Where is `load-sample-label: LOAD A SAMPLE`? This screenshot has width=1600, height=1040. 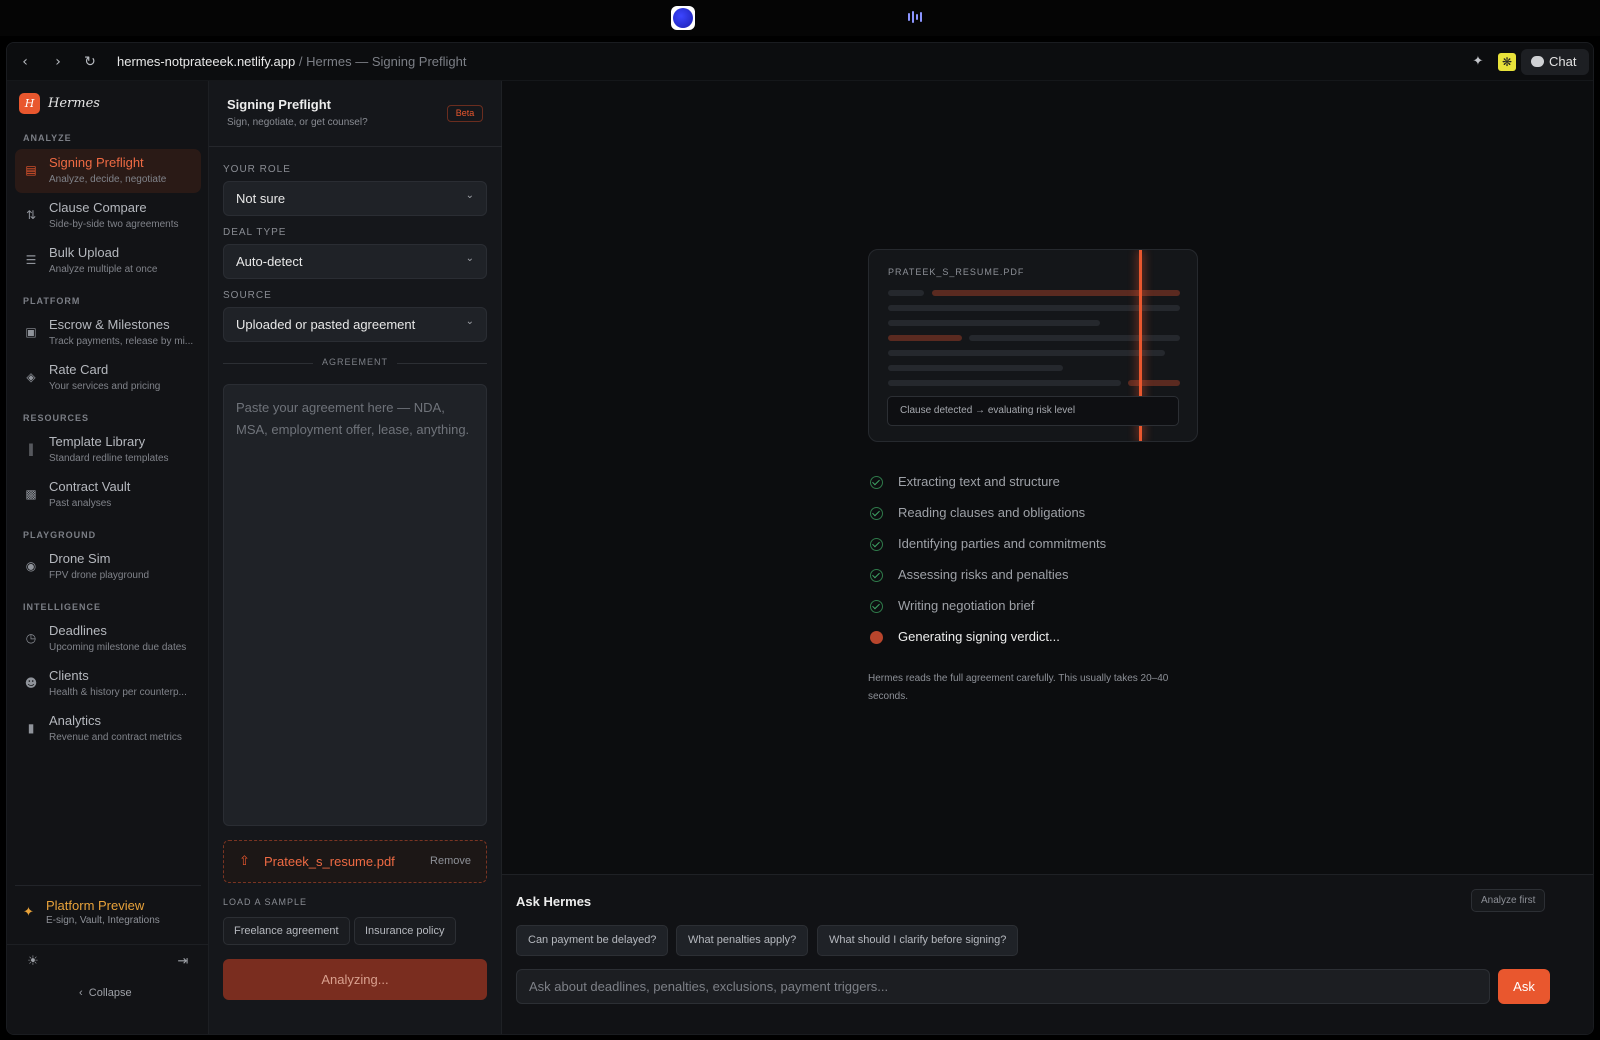 load-sample-label: LOAD A SAMPLE is located at coordinates (265, 902).